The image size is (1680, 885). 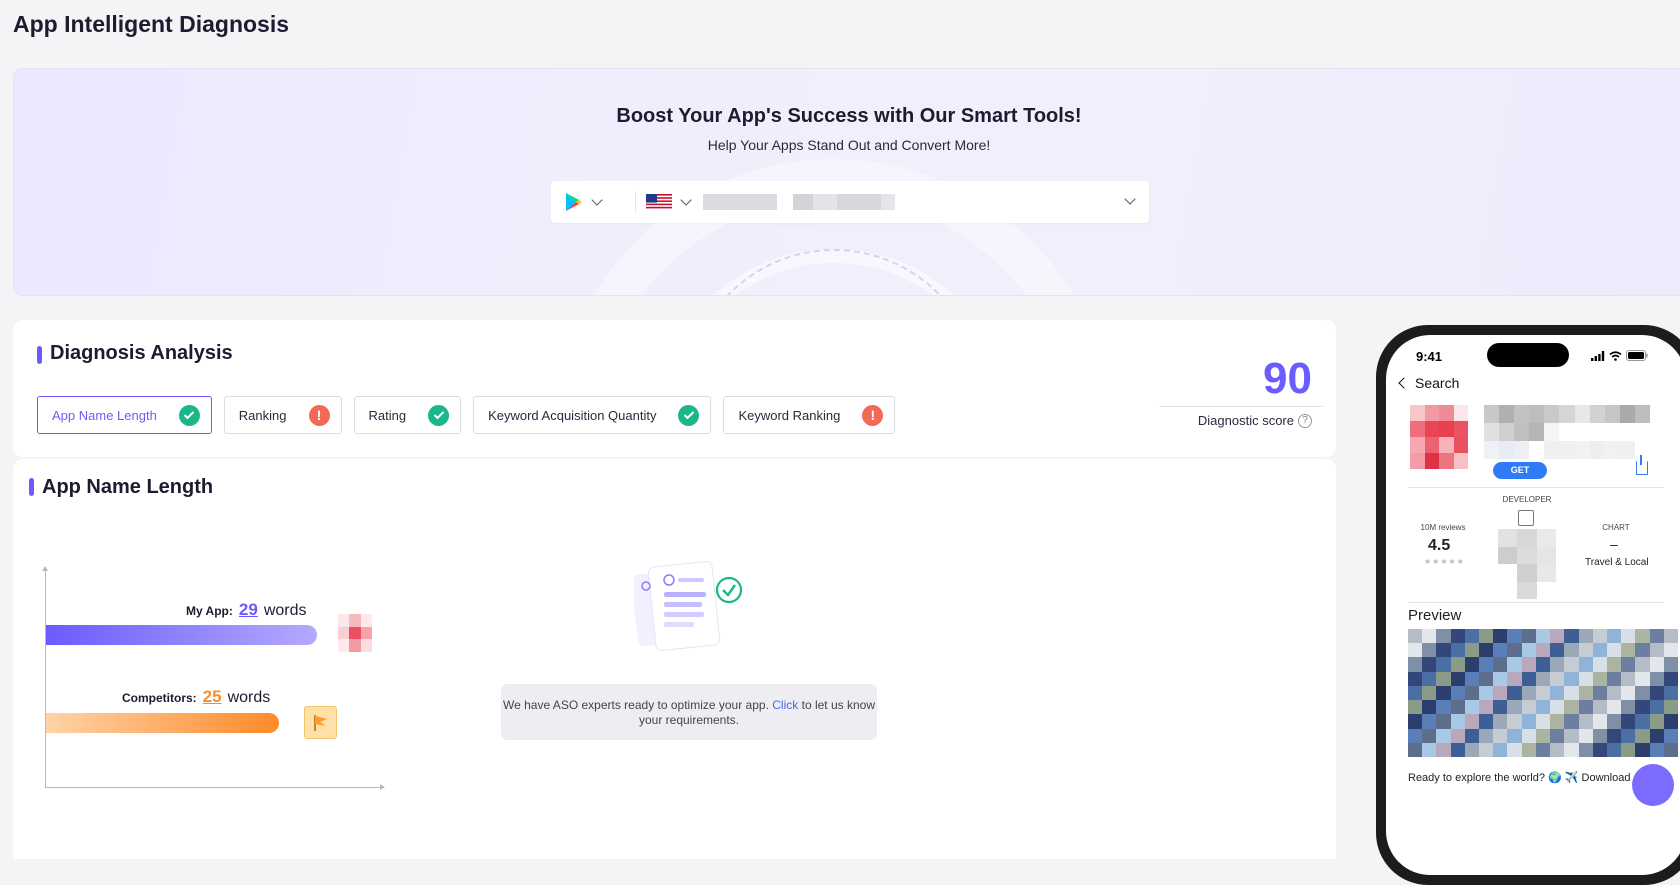 What do you see at coordinates (1543, 693) in the screenshot?
I see `screenshot-preview-blurred` at bounding box center [1543, 693].